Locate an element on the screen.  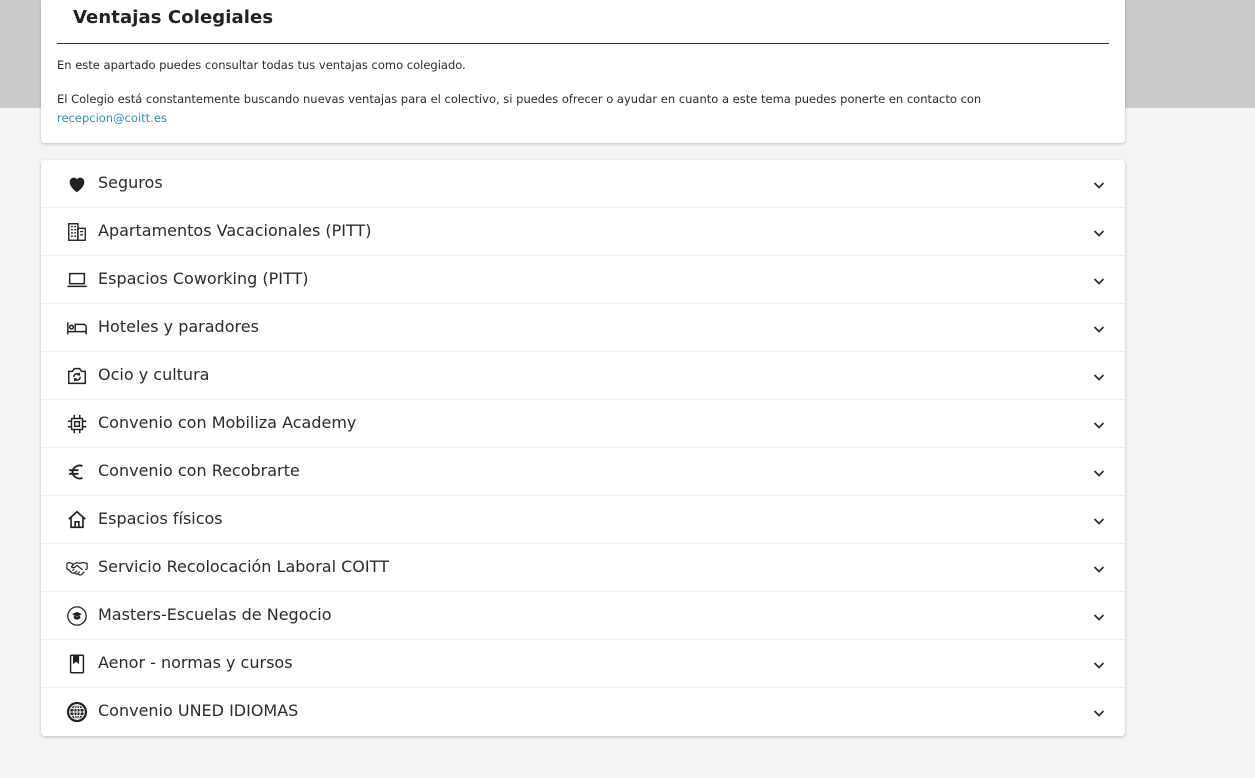
accordion-item-ocio: Ocio y cultura is located at coordinates (583, 376).